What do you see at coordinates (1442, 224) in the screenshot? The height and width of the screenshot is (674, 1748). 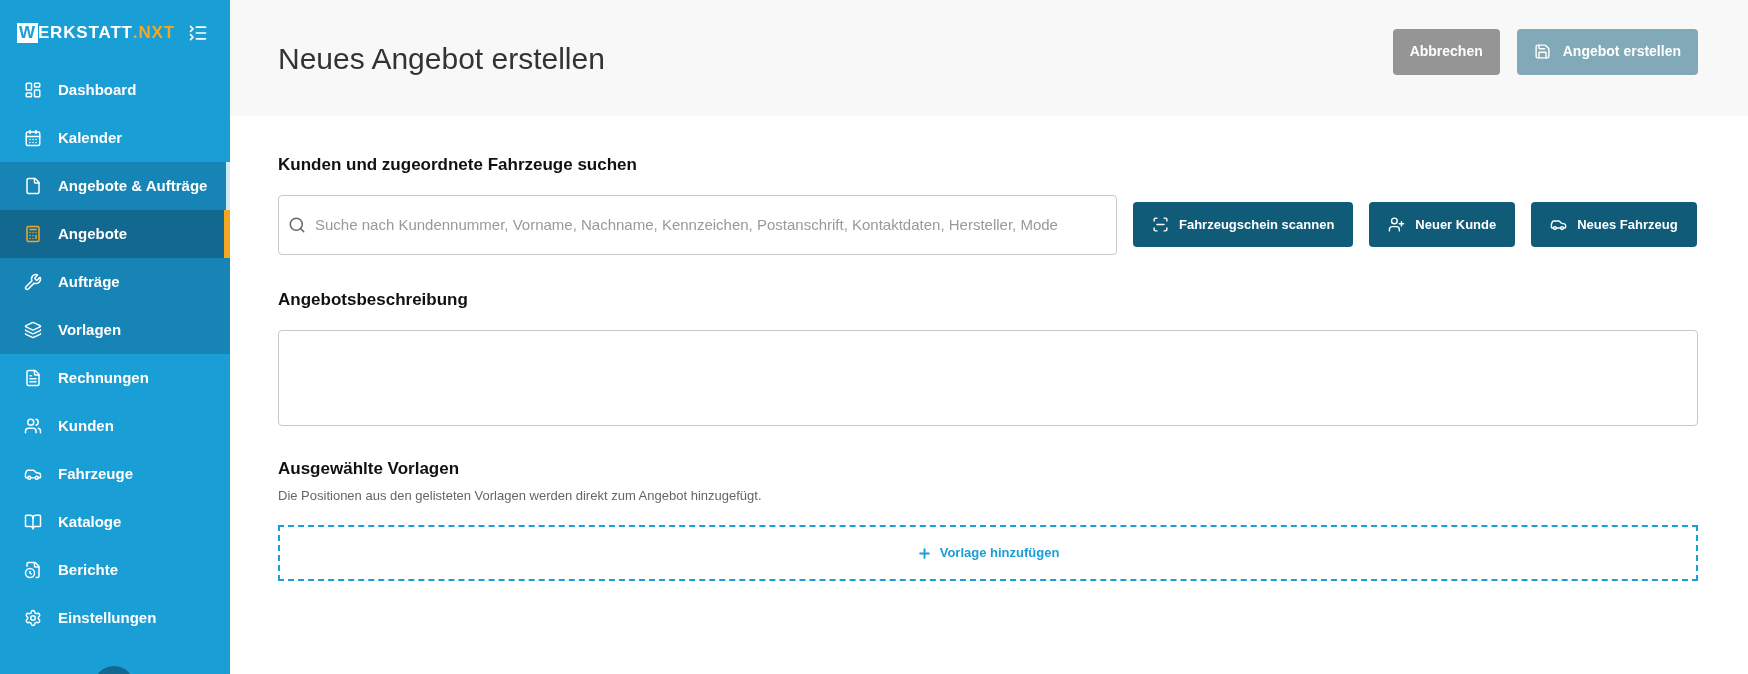 I see `action-button: Neuer Kunde` at bounding box center [1442, 224].